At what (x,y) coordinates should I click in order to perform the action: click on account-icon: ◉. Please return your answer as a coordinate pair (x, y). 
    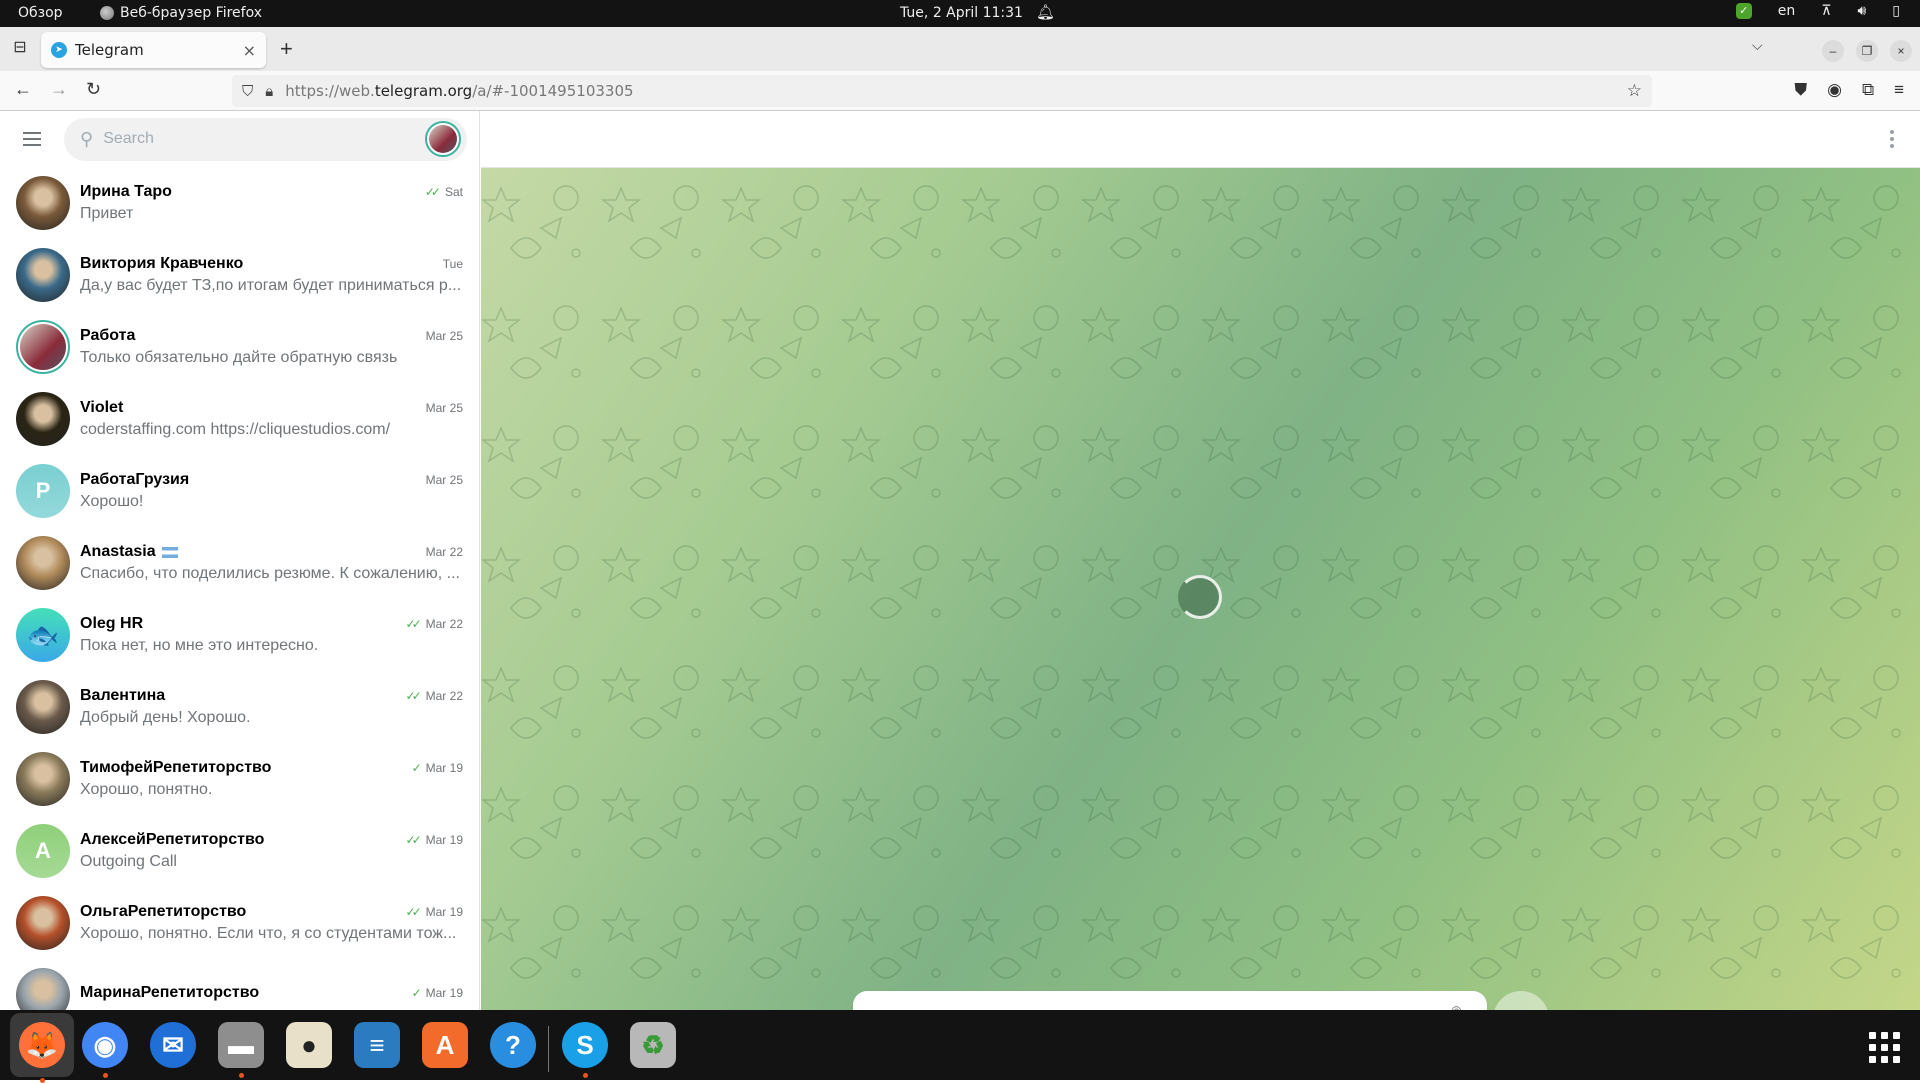
    Looking at the image, I should click on (1834, 90).